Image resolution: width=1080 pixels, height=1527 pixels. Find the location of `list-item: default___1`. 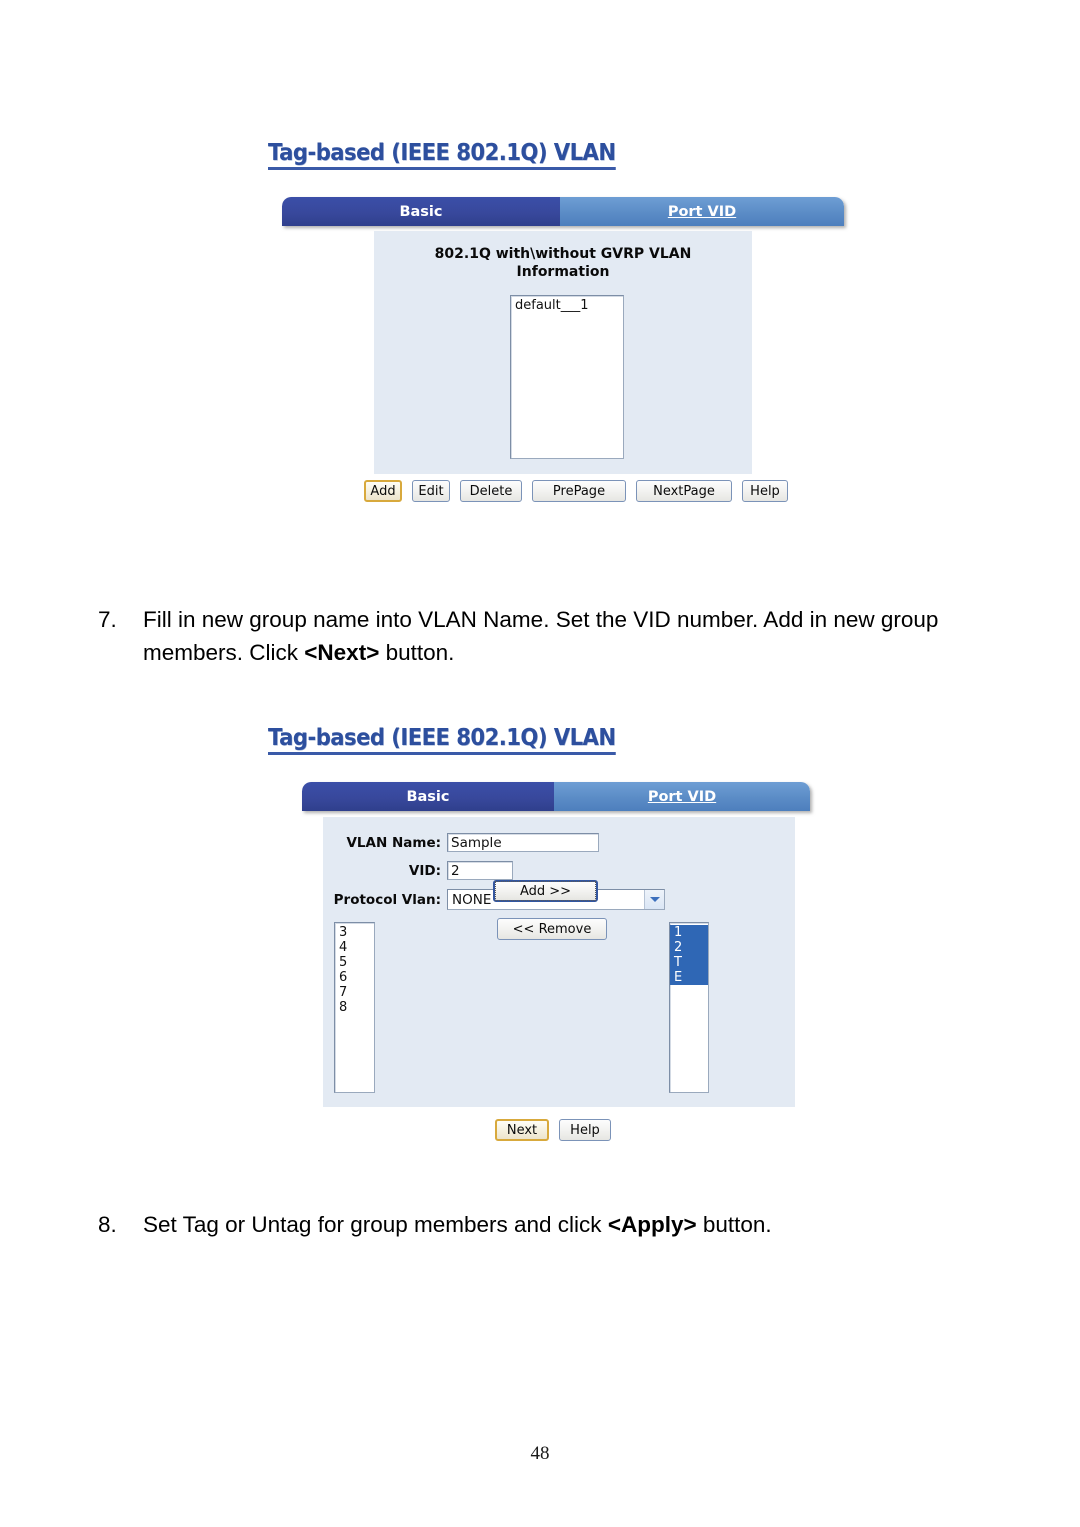

list-item: default___1 is located at coordinates (568, 305).